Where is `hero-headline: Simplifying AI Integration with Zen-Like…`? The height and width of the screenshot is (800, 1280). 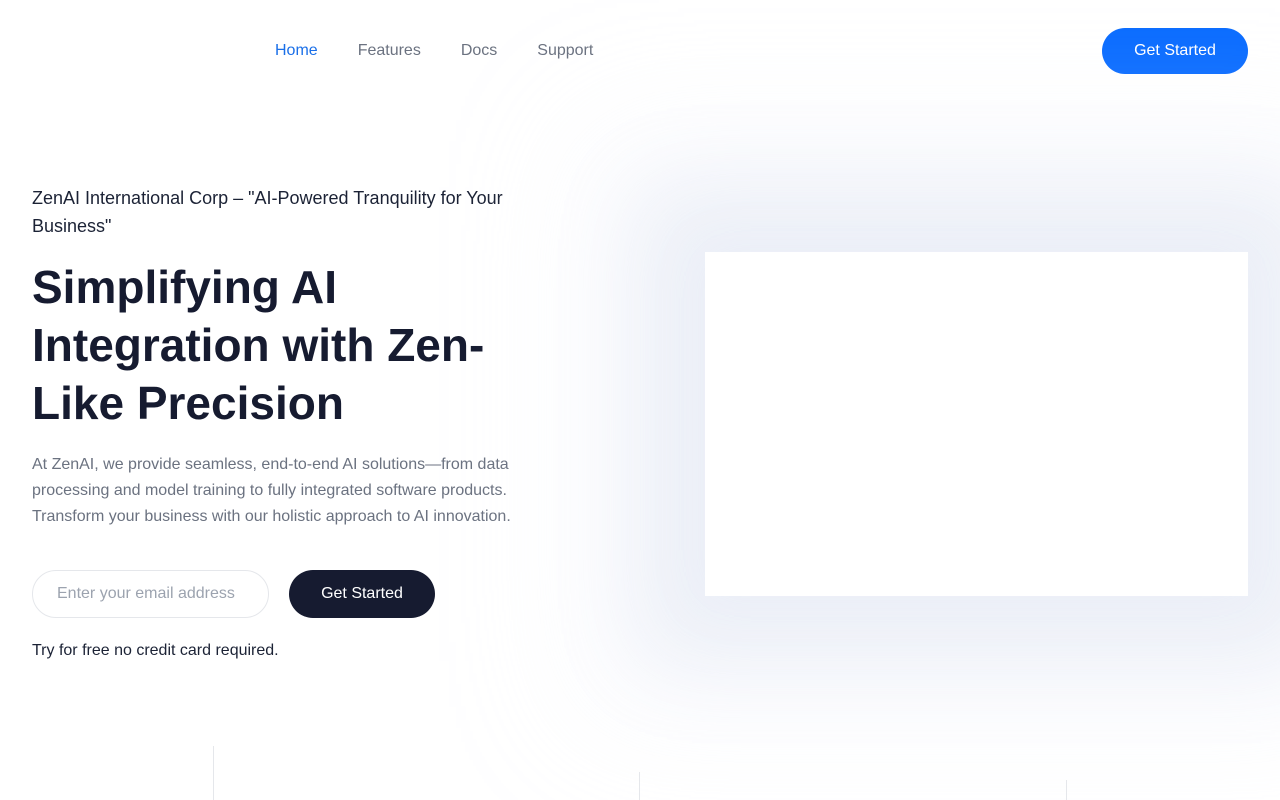 hero-headline: Simplifying AI Integration with Zen-Like… is located at coordinates (258, 345).